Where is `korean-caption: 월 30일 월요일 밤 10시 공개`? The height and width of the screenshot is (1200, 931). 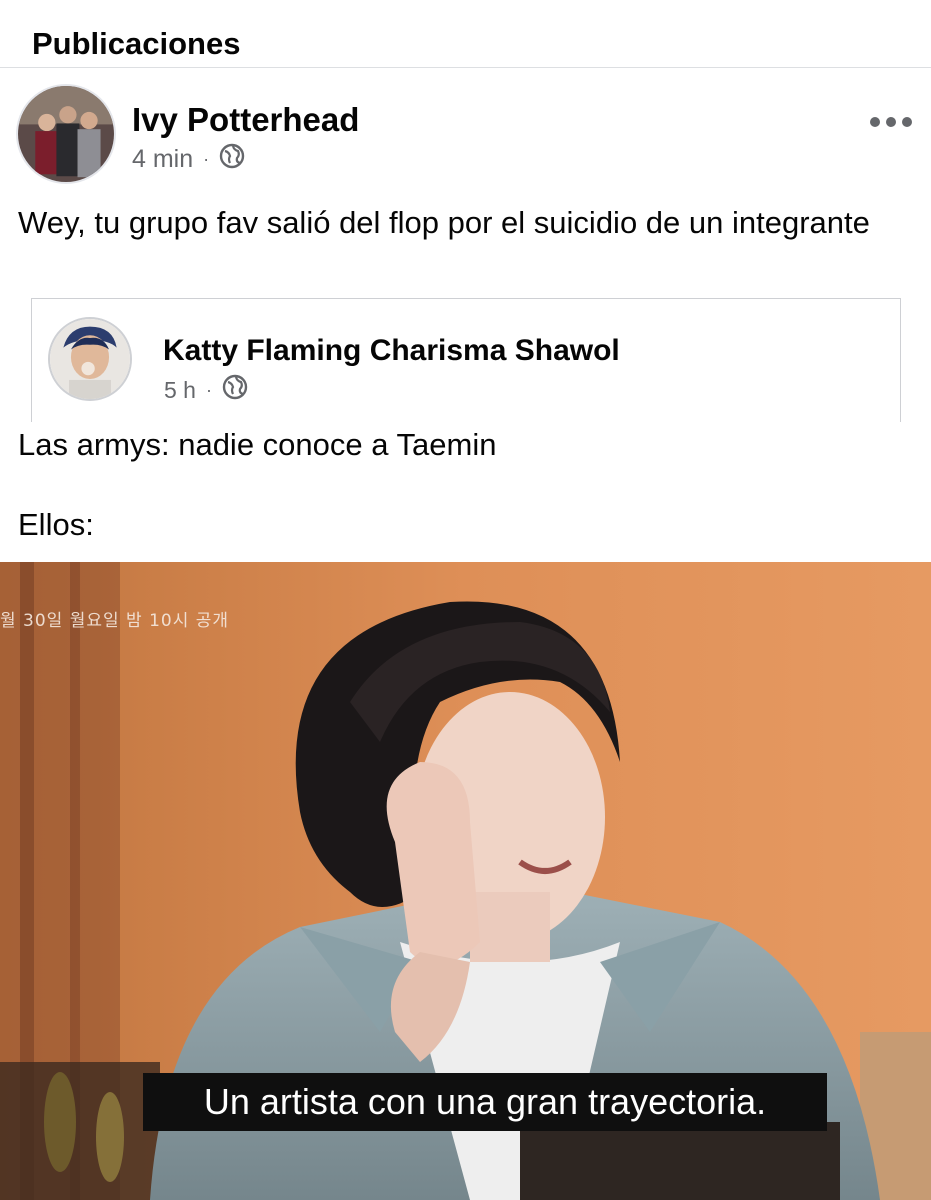 korean-caption: 월 30일 월요일 밤 10시 공개 is located at coordinates (115, 621).